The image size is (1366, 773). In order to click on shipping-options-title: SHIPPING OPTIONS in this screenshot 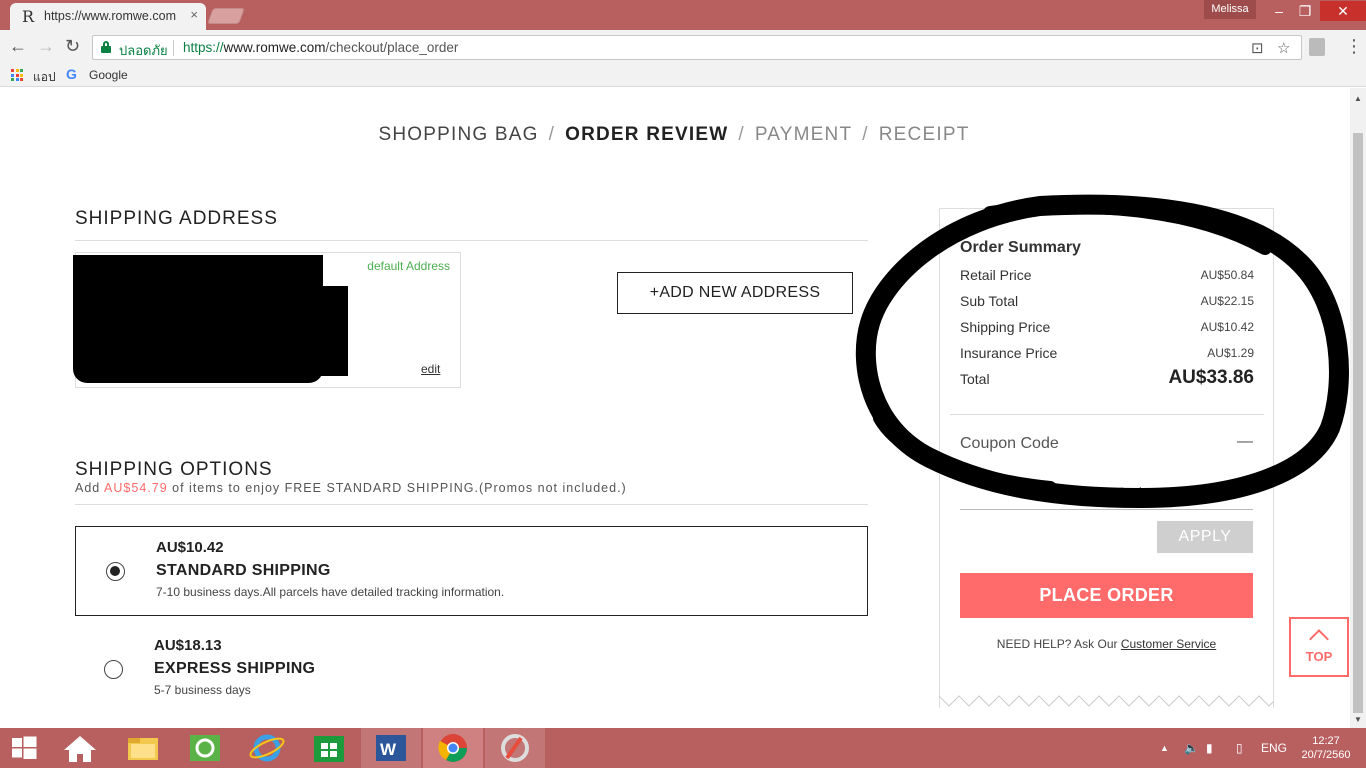, I will do `click(174, 469)`.